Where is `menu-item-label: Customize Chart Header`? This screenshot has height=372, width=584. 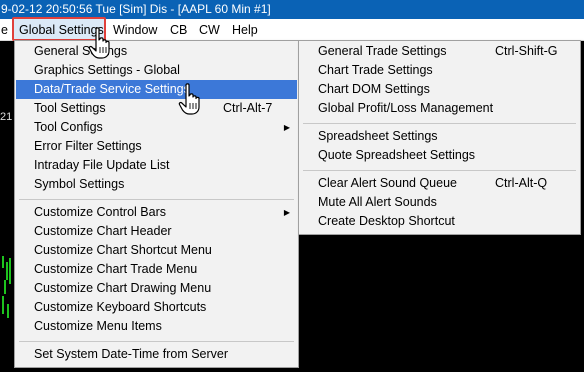 menu-item-label: Customize Chart Header is located at coordinates (103, 231).